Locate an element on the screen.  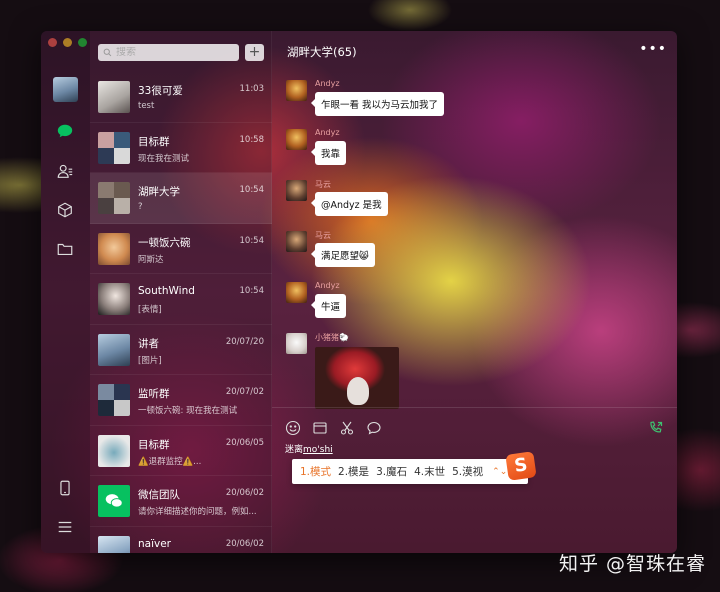
chat-icon is located at coordinates (65, 131).